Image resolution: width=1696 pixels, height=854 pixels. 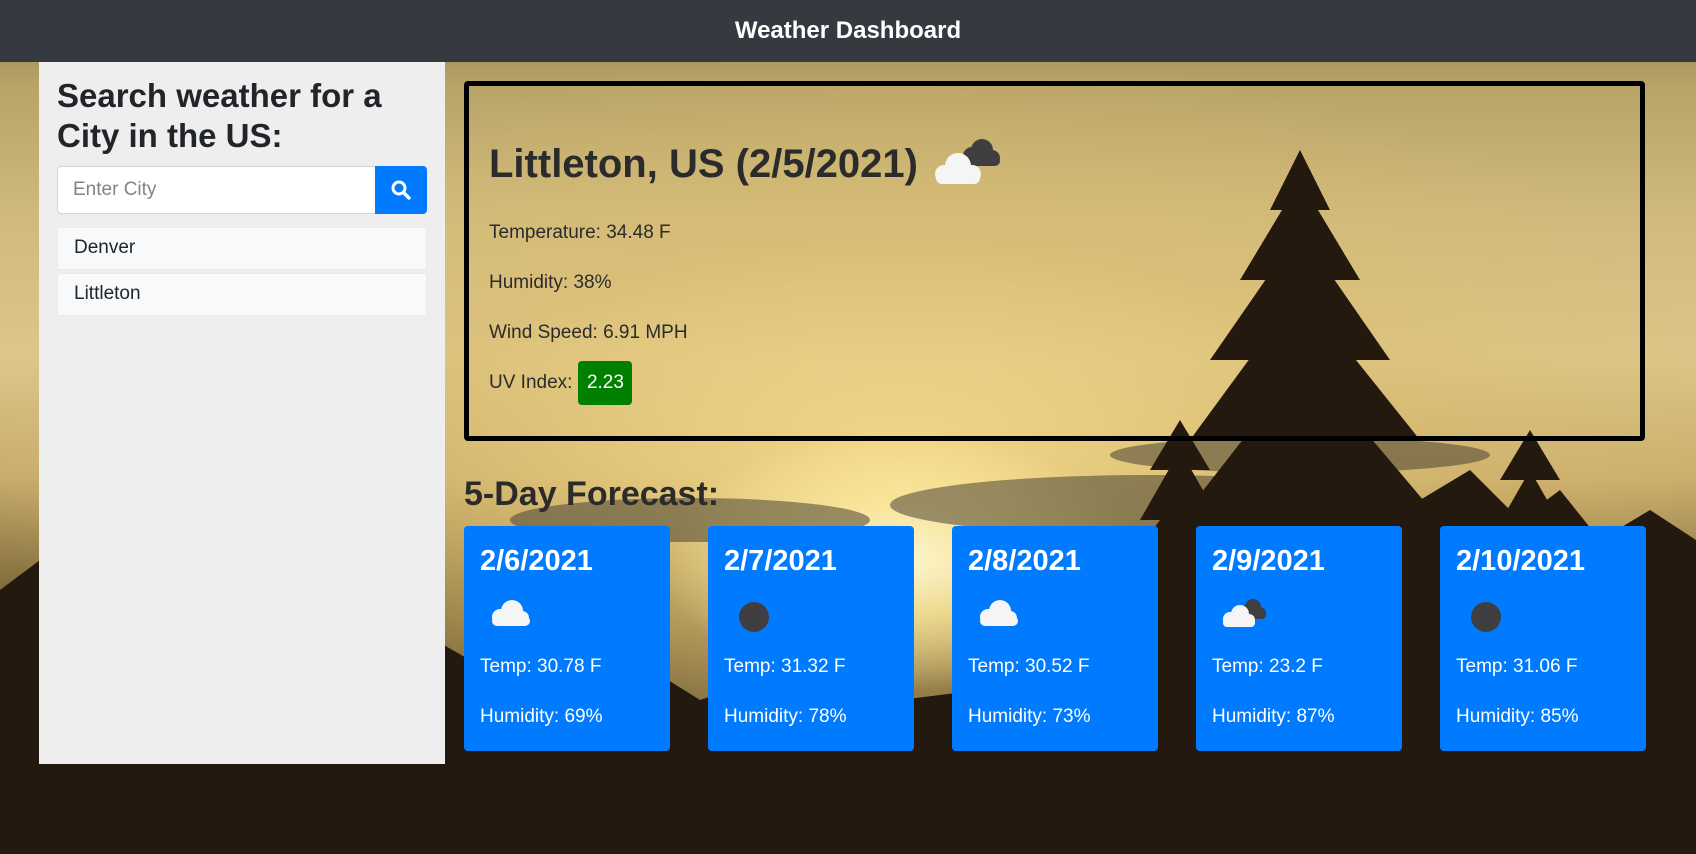 I want to click on uv-index-badge: 2.23, so click(x=605, y=383).